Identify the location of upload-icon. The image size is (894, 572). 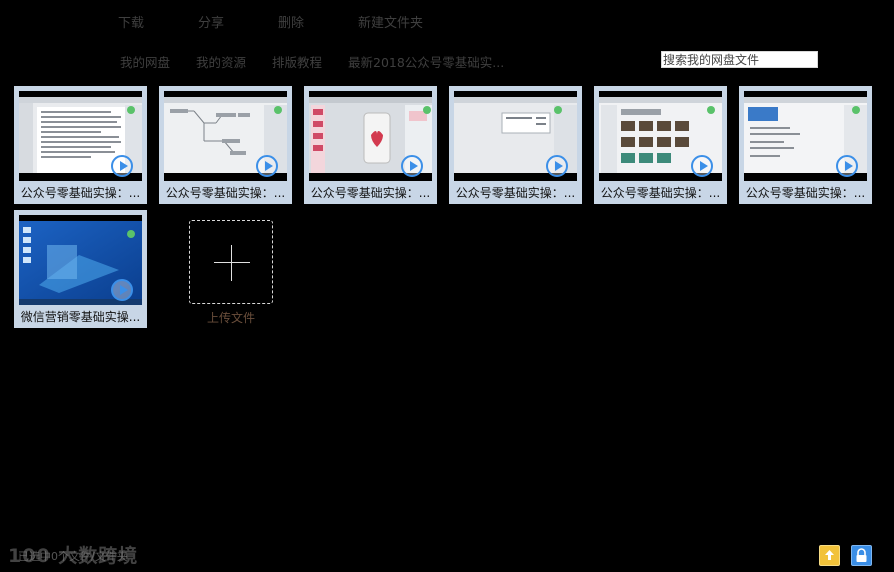
(829, 555).